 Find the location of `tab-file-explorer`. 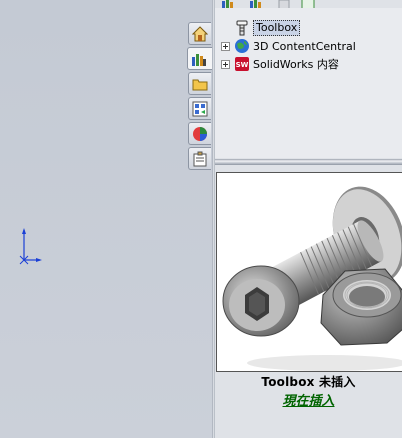

tab-file-explorer is located at coordinates (199, 83).